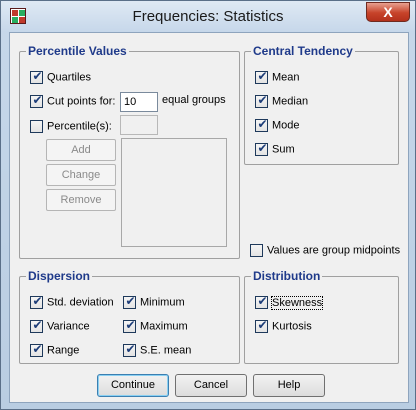 The height and width of the screenshot is (410, 416). Describe the element at coordinates (59, 276) in the screenshot. I see `dispersion-title: Dispersion` at that location.